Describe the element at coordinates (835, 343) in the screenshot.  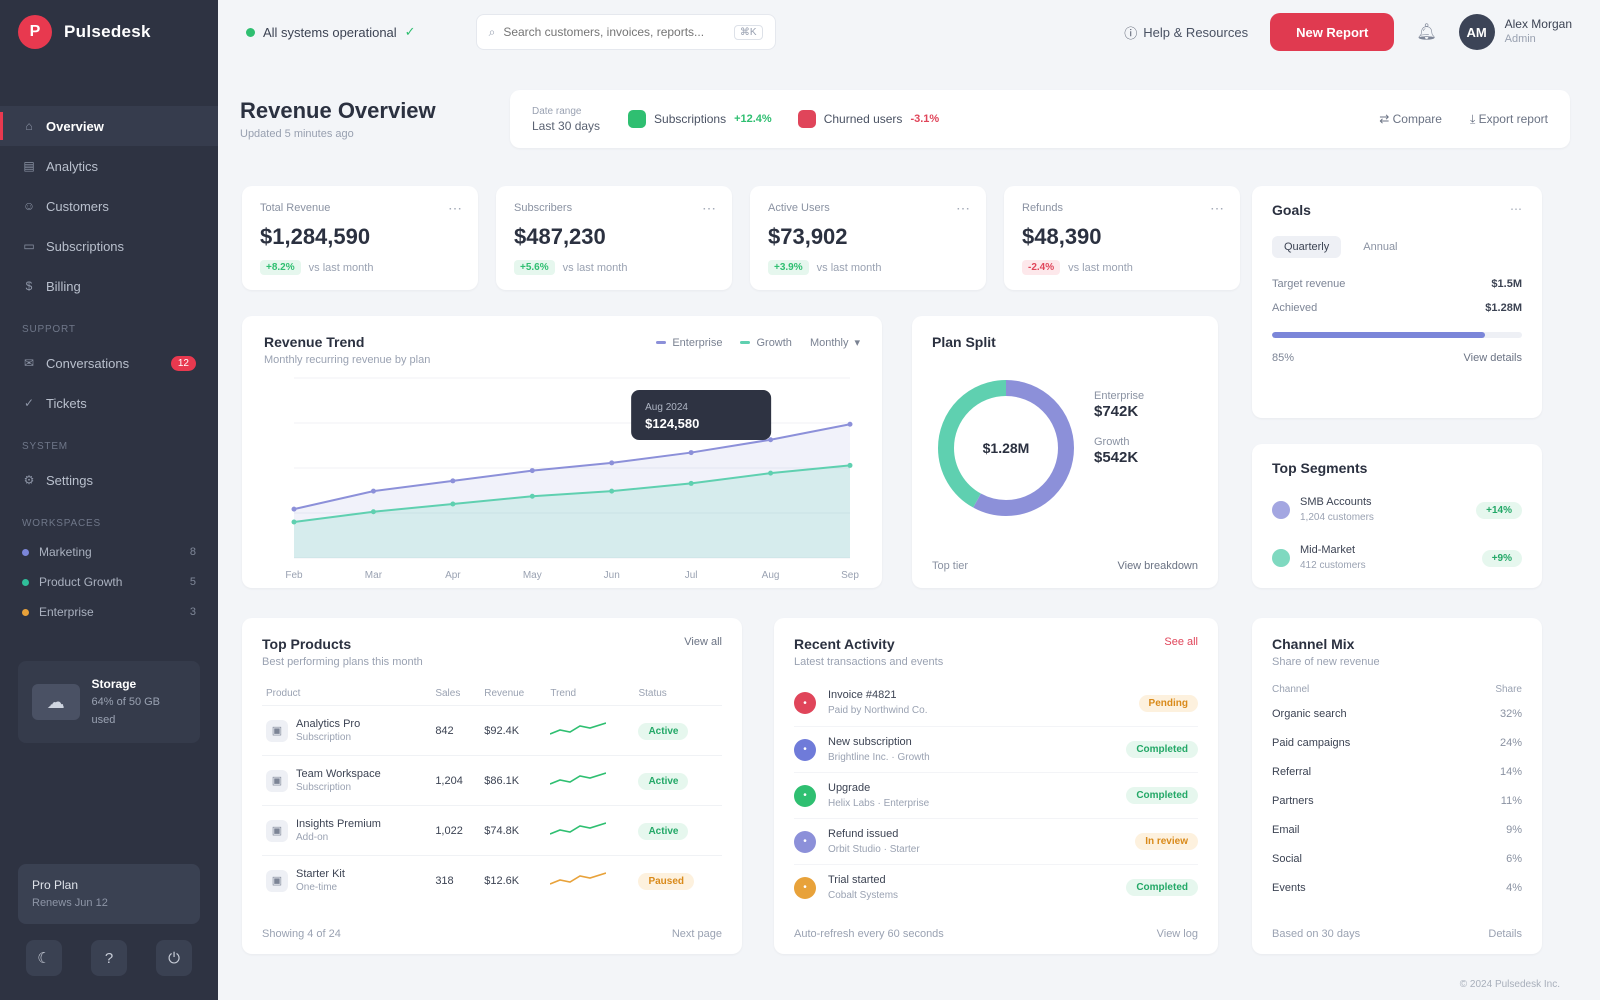
I see `range-select: Monthly ▾` at that location.